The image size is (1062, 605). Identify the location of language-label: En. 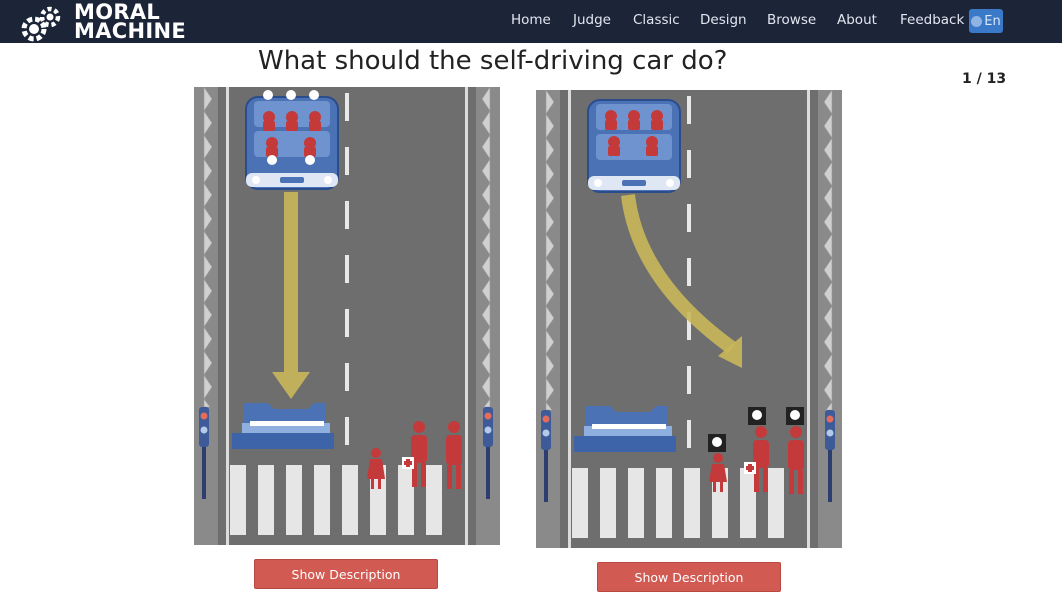
(992, 21).